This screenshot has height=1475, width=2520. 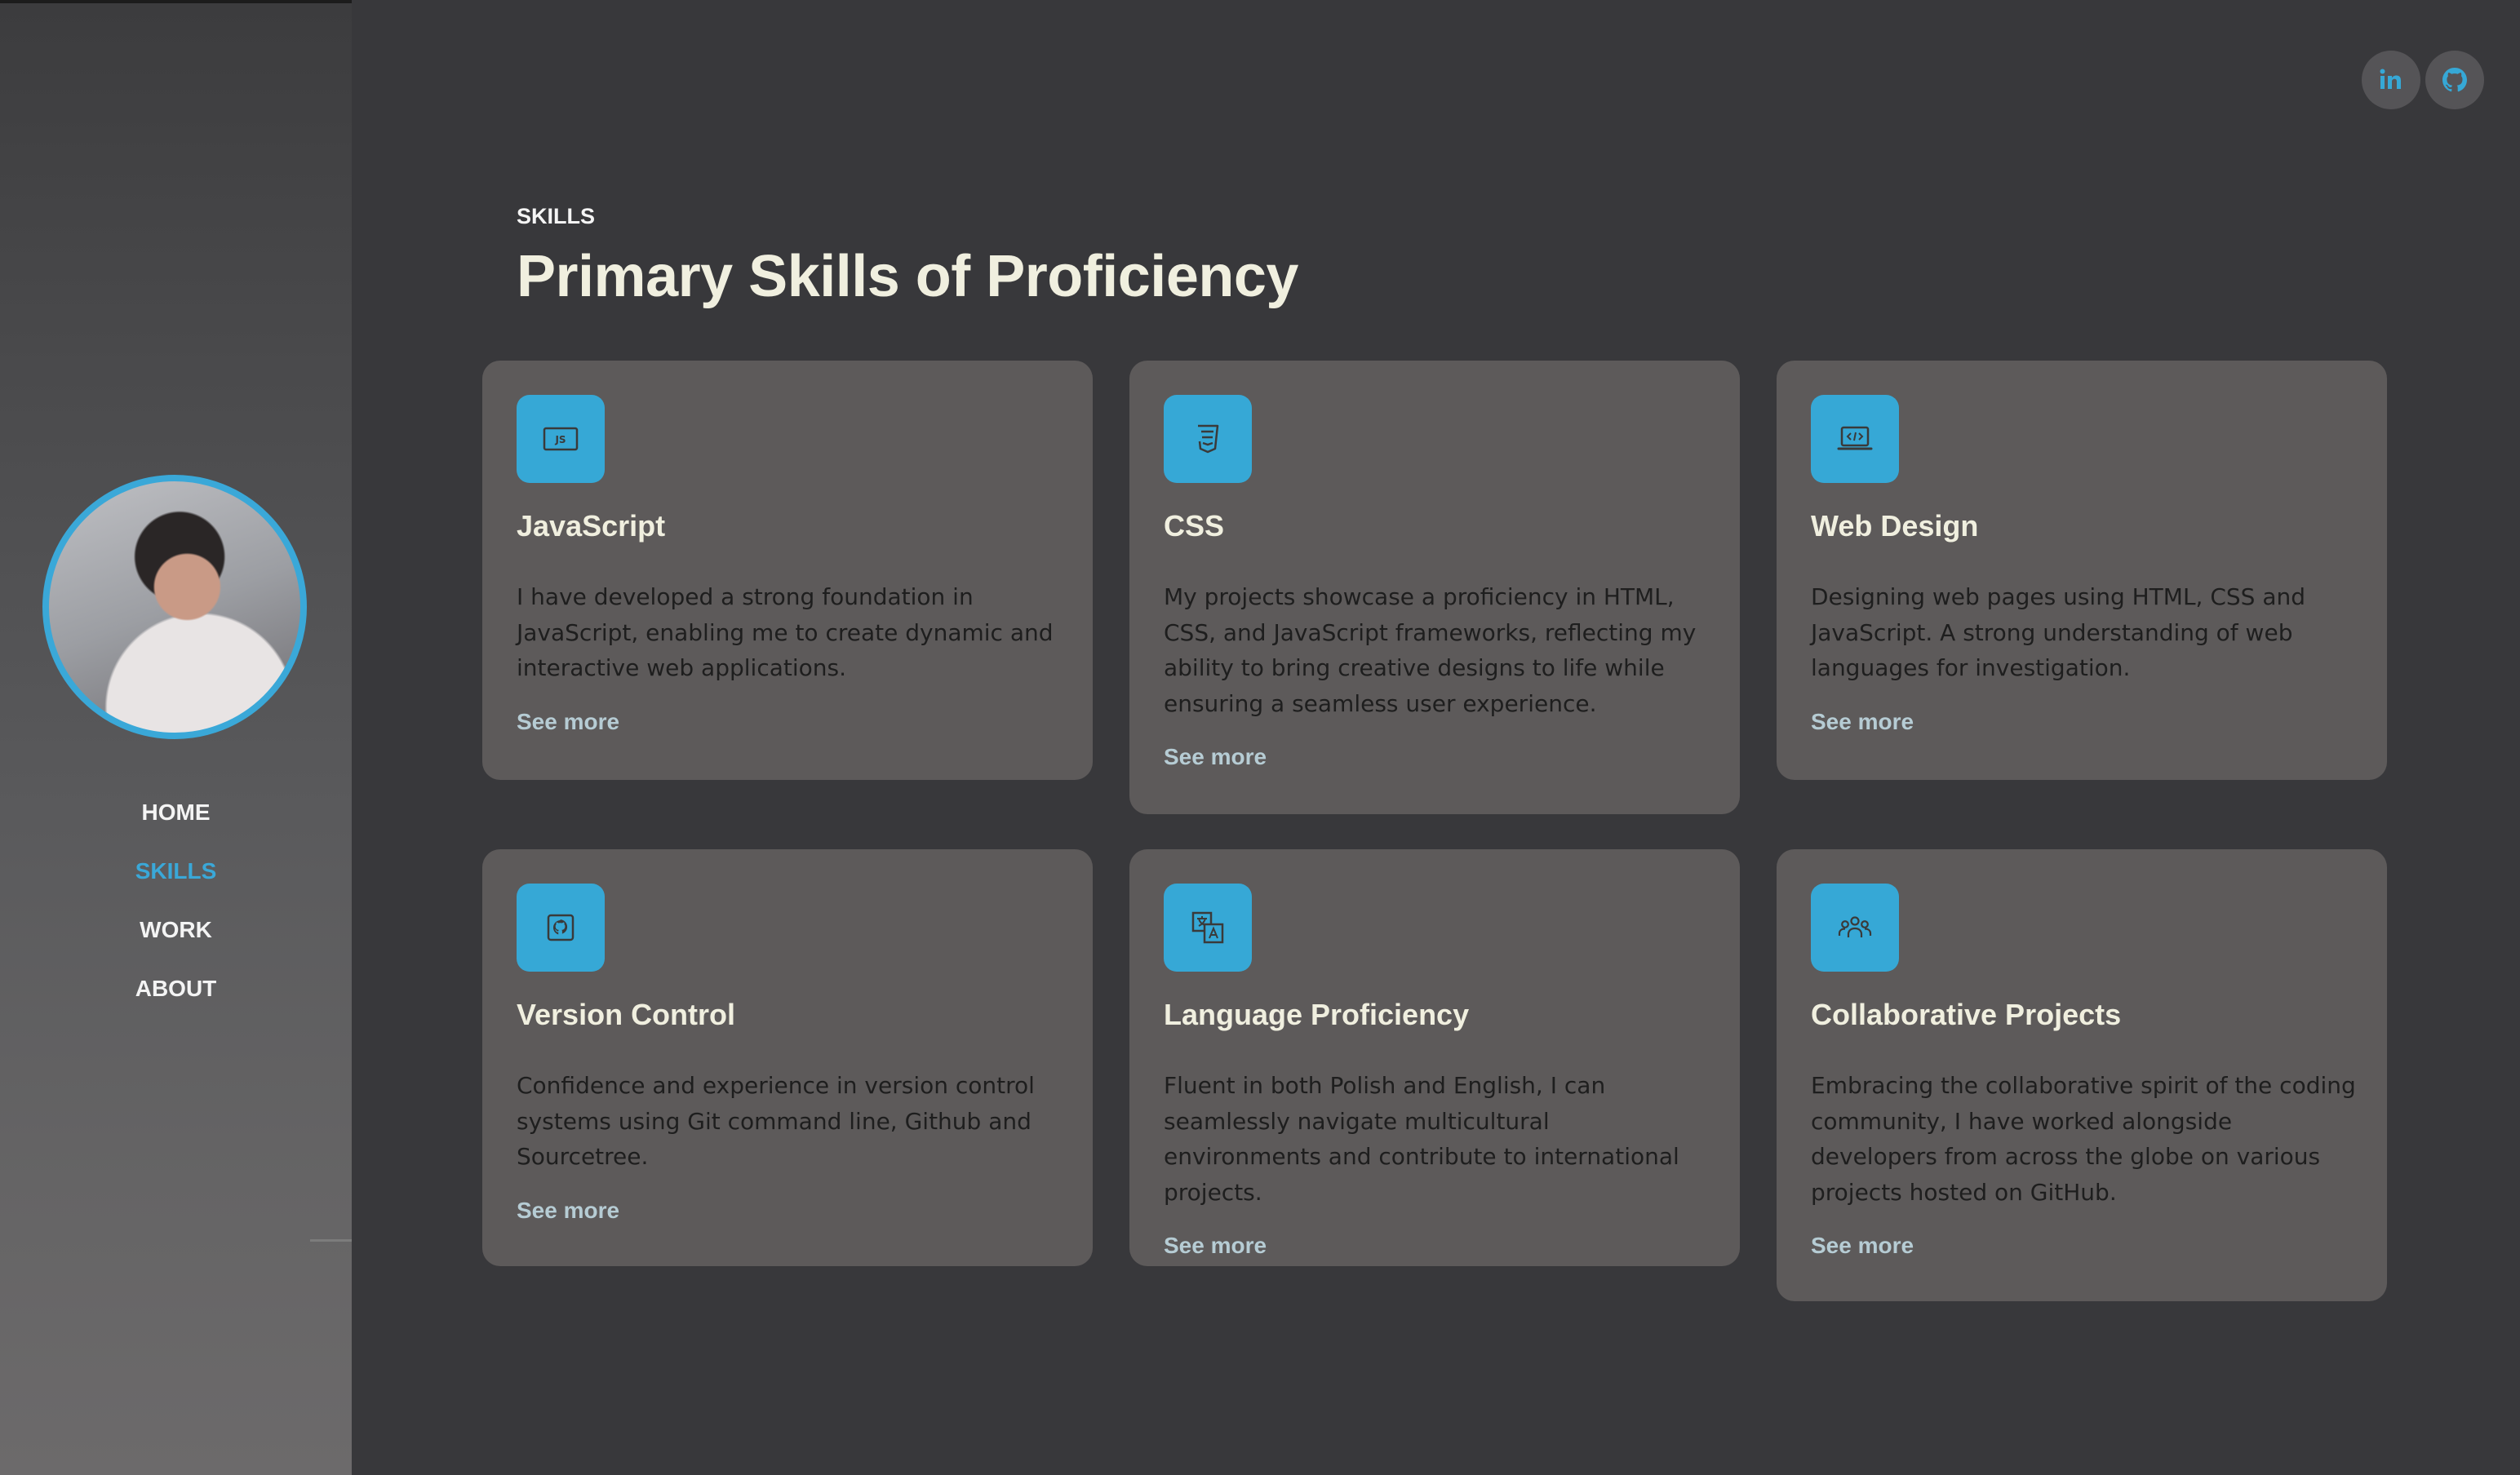 What do you see at coordinates (176, 943) in the screenshot?
I see `nav-item-work: WORK` at bounding box center [176, 943].